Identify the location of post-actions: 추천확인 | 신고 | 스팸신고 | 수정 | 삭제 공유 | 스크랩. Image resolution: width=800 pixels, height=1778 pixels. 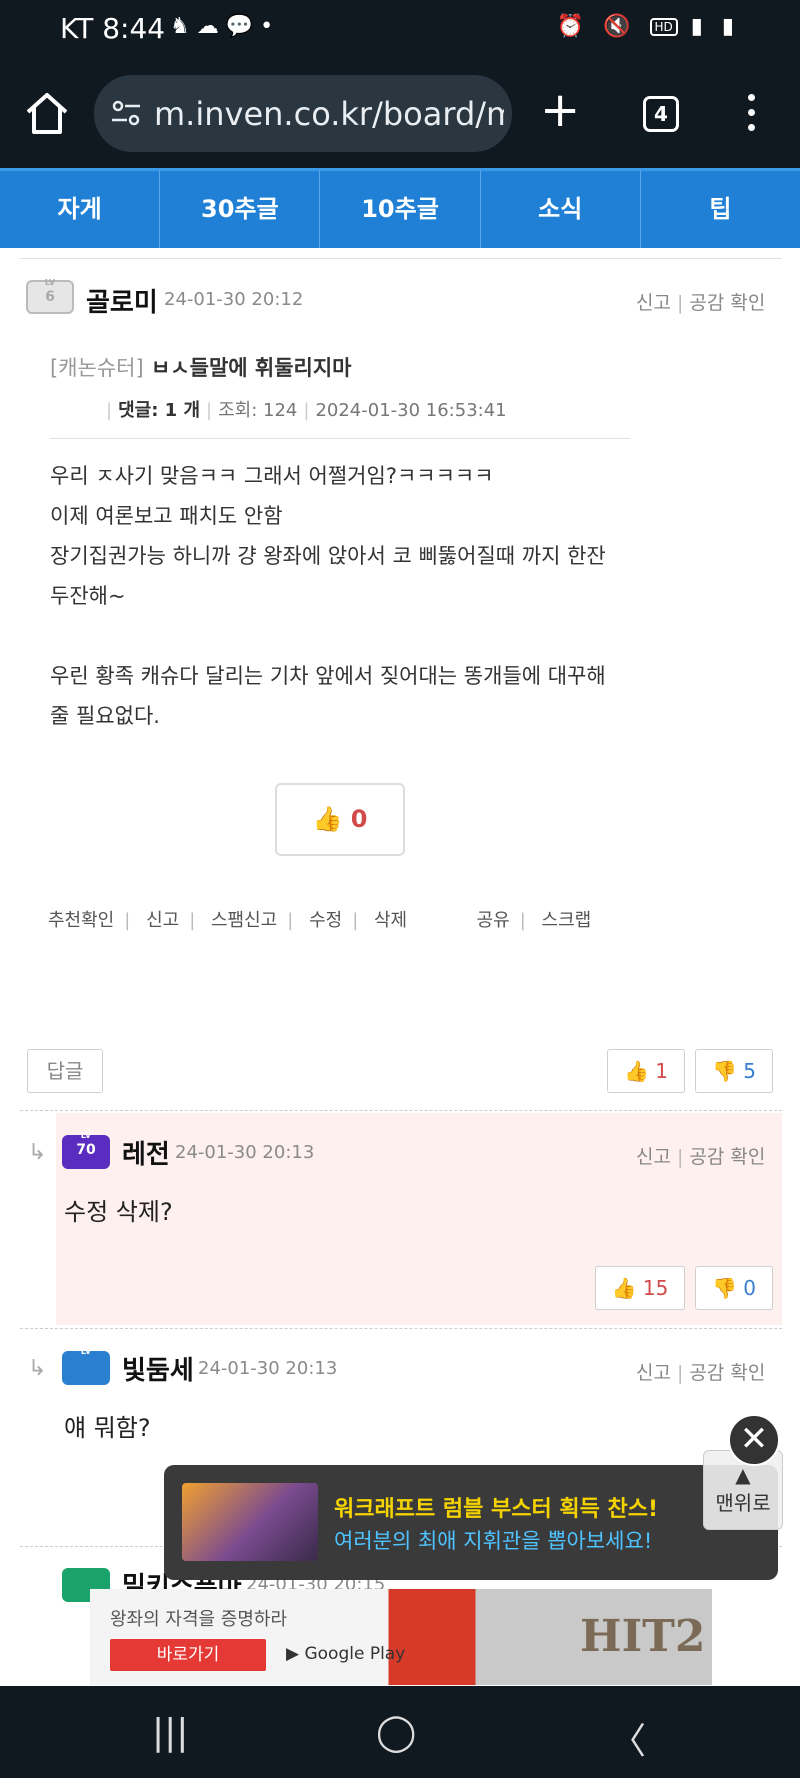
(320, 920).